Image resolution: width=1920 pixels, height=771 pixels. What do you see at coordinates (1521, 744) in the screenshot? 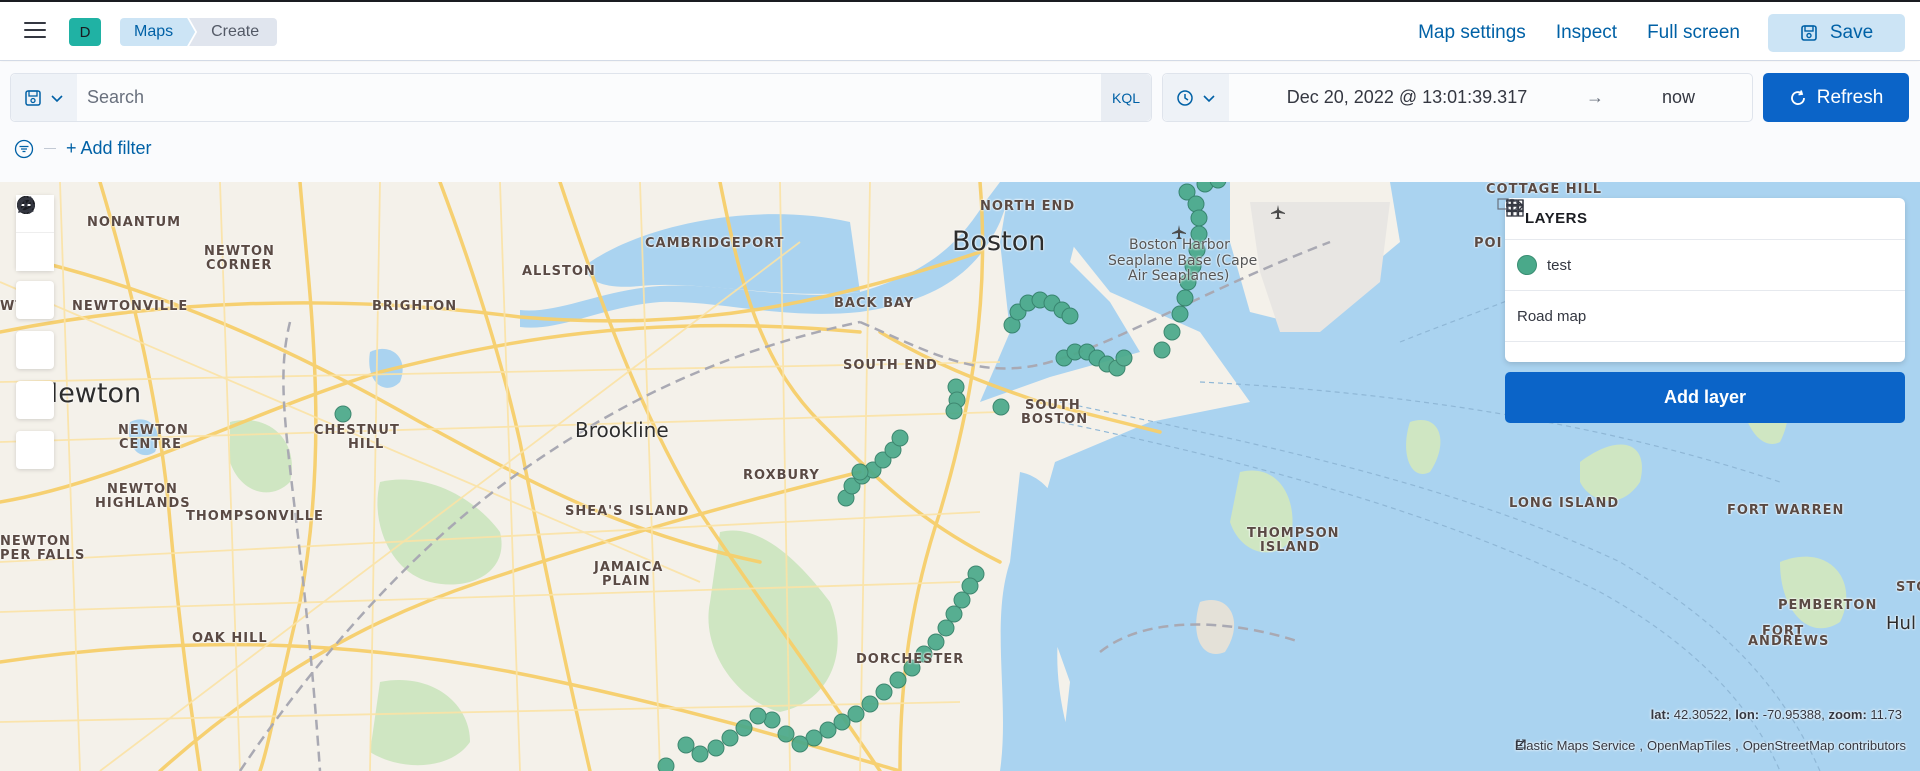
I see `external-link-icon` at bounding box center [1521, 744].